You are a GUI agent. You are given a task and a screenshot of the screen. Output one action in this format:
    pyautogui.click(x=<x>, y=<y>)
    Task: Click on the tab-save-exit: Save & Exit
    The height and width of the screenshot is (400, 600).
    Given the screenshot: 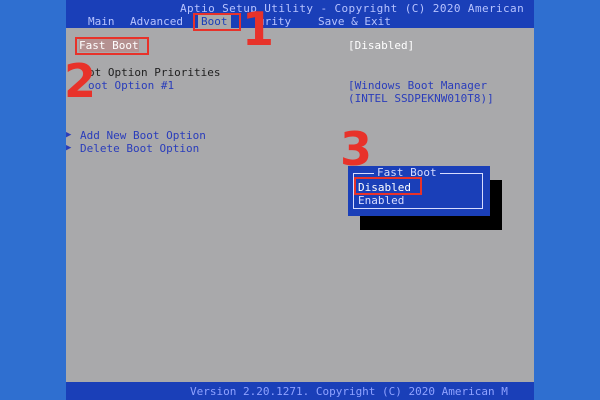 What is the action you would take?
    pyautogui.click(x=354, y=21)
    